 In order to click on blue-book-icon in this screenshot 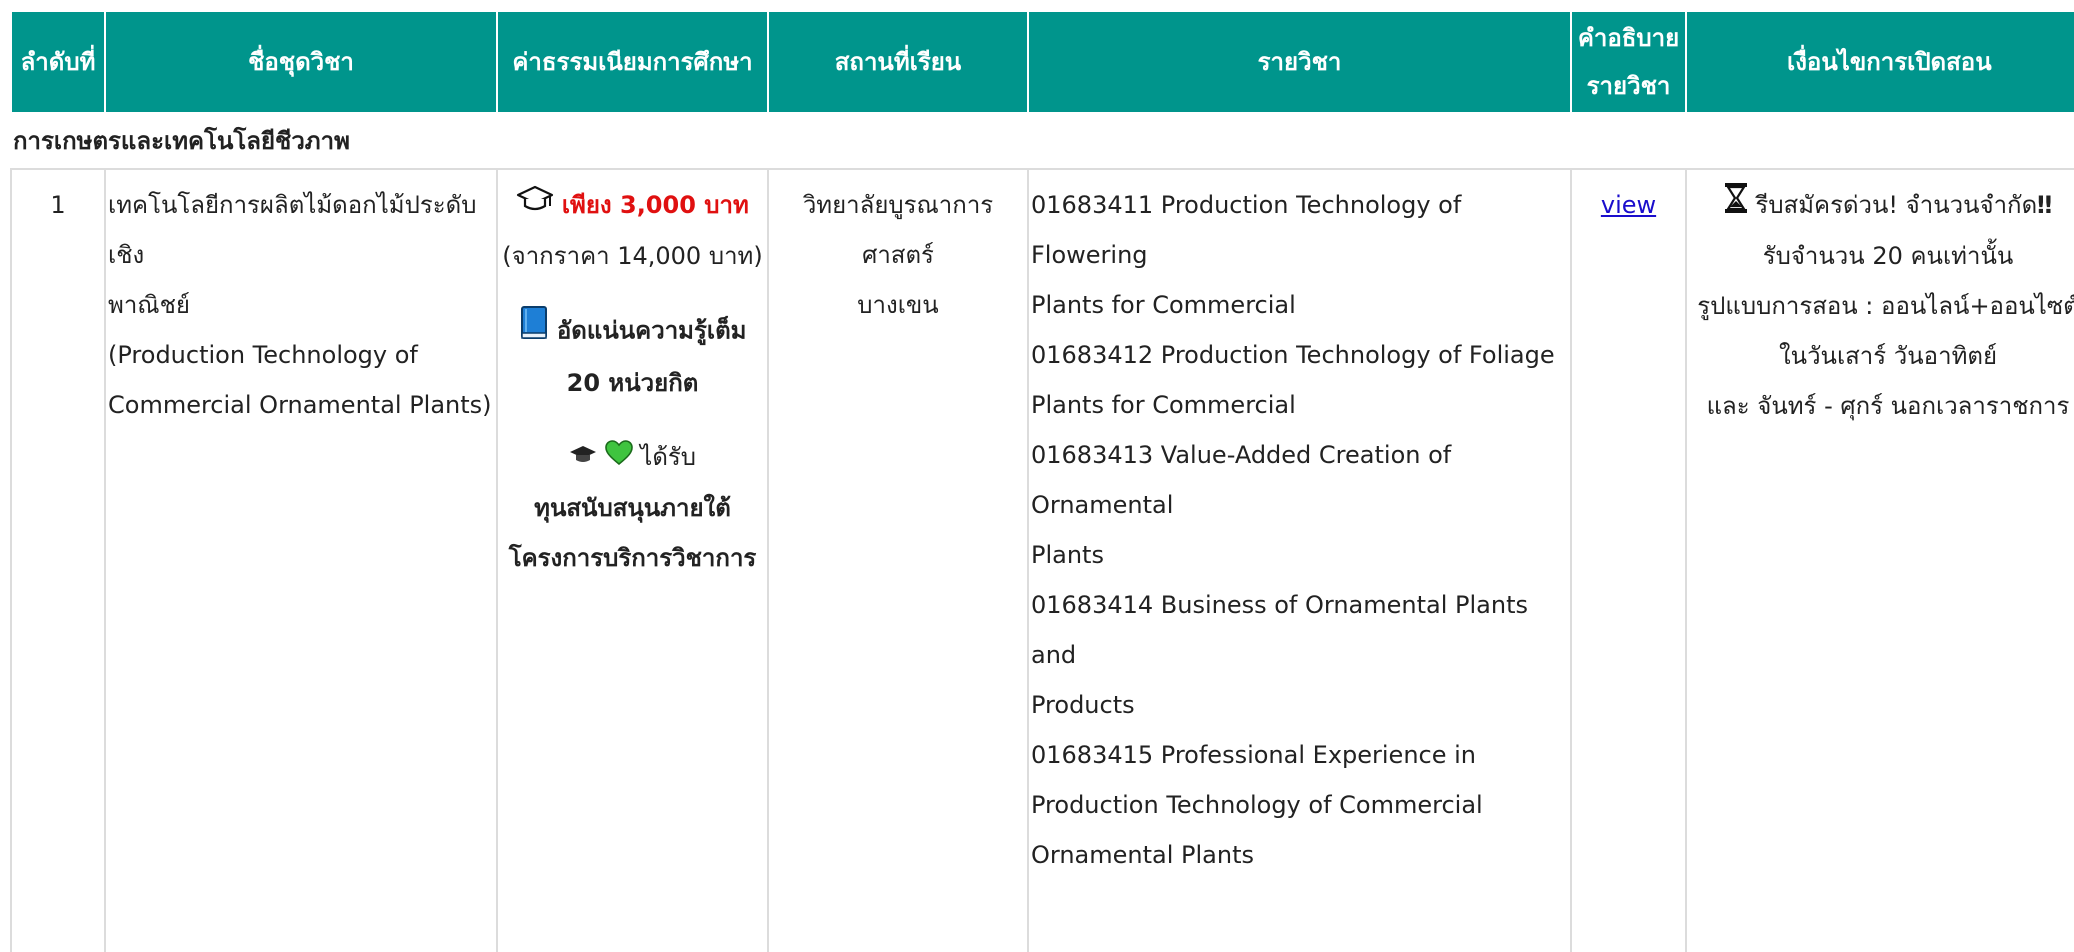, I will do `click(534, 331)`.